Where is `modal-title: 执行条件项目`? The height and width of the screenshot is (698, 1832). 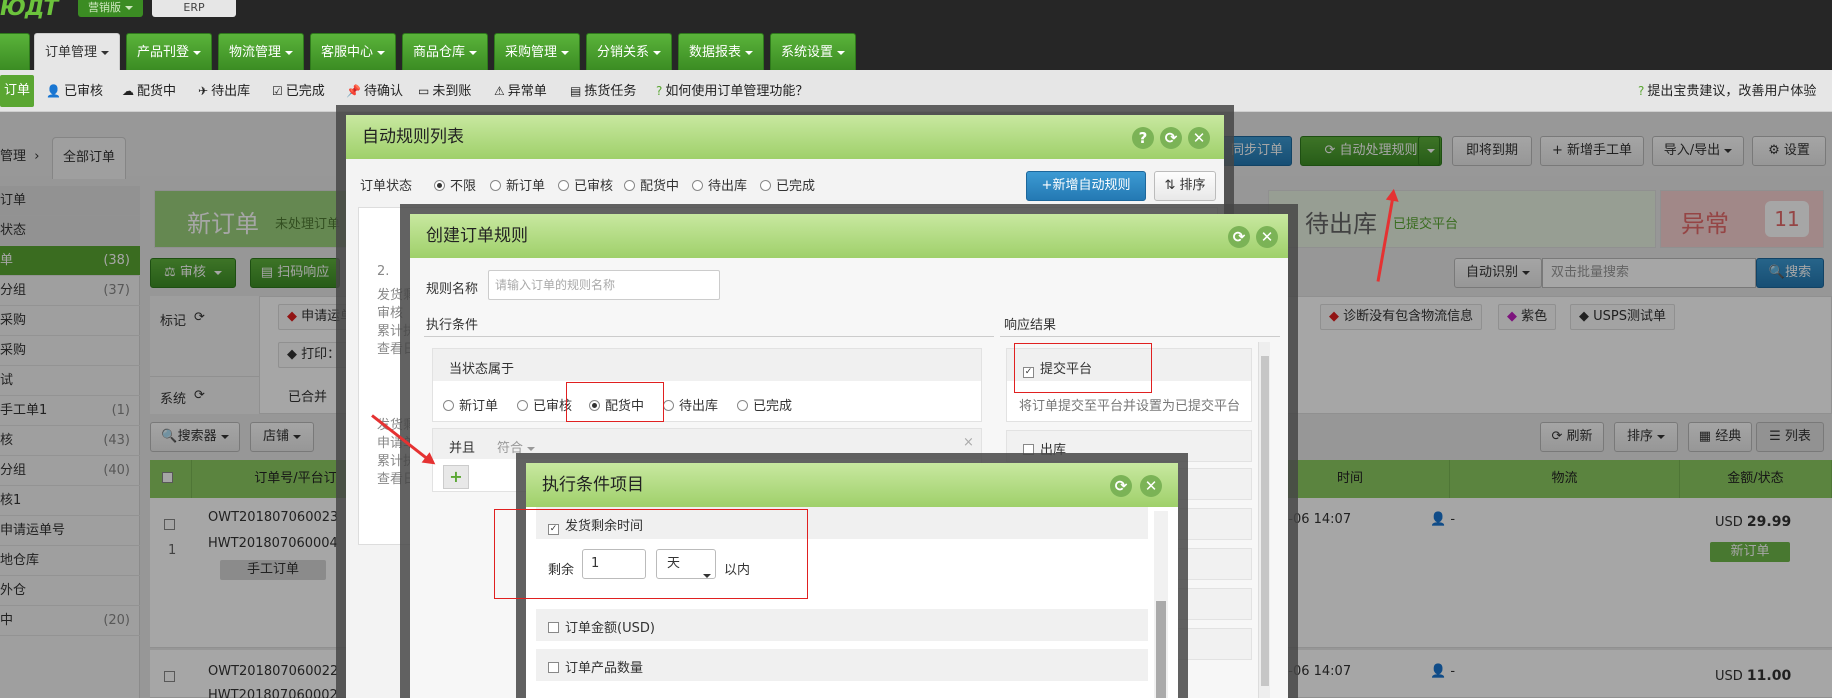 modal-title: 执行条件项目 is located at coordinates (852, 485).